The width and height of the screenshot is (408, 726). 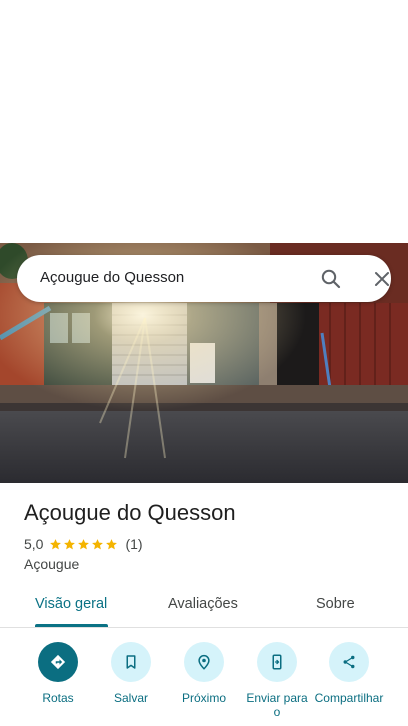 What do you see at coordinates (58, 662) in the screenshot?
I see `directions-icon` at bounding box center [58, 662].